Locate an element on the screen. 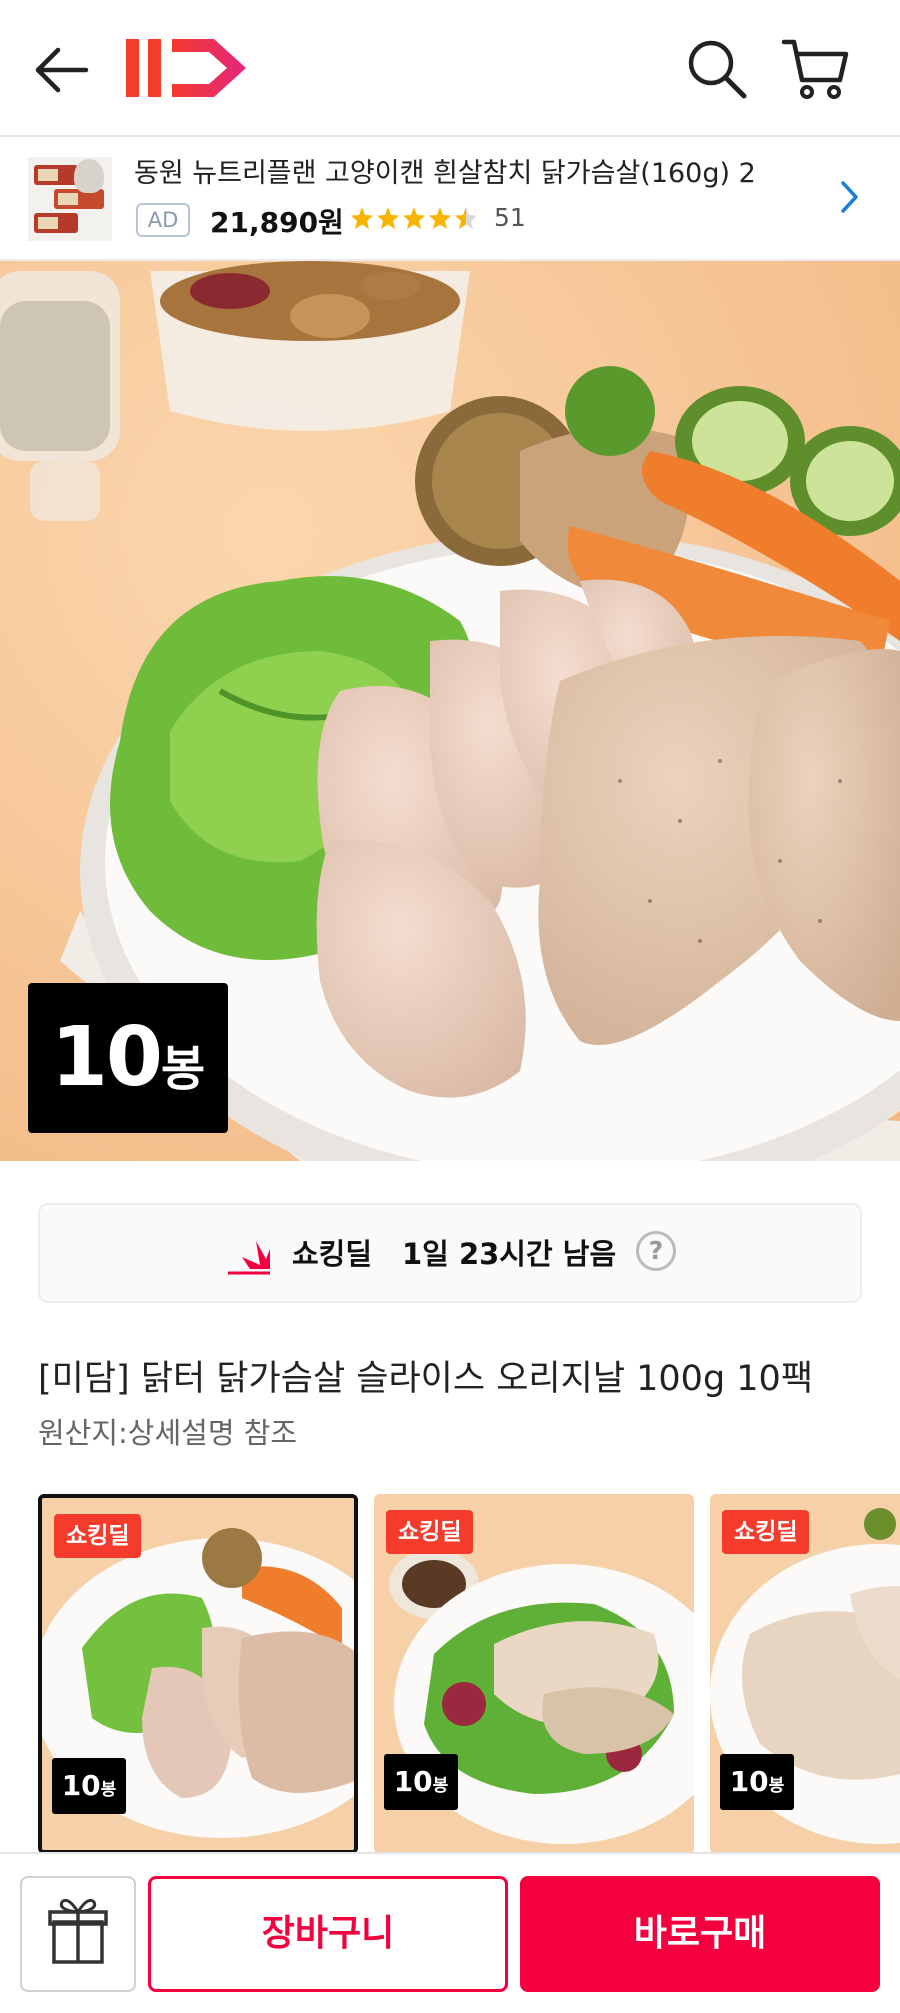  ad-review-count: 51 is located at coordinates (510, 217).